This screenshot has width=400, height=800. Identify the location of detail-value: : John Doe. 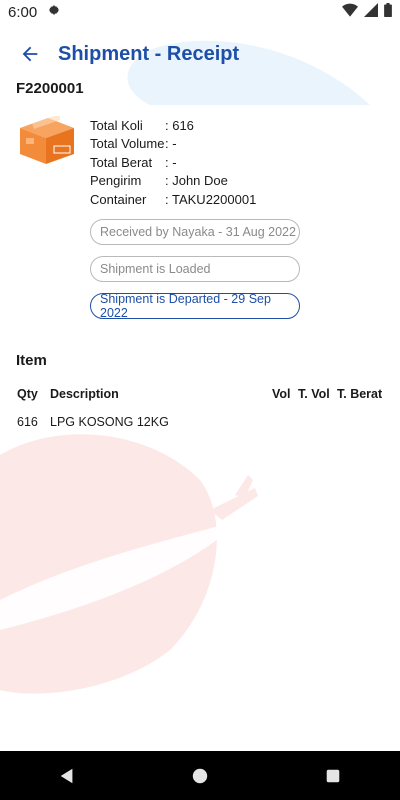
(196, 181).